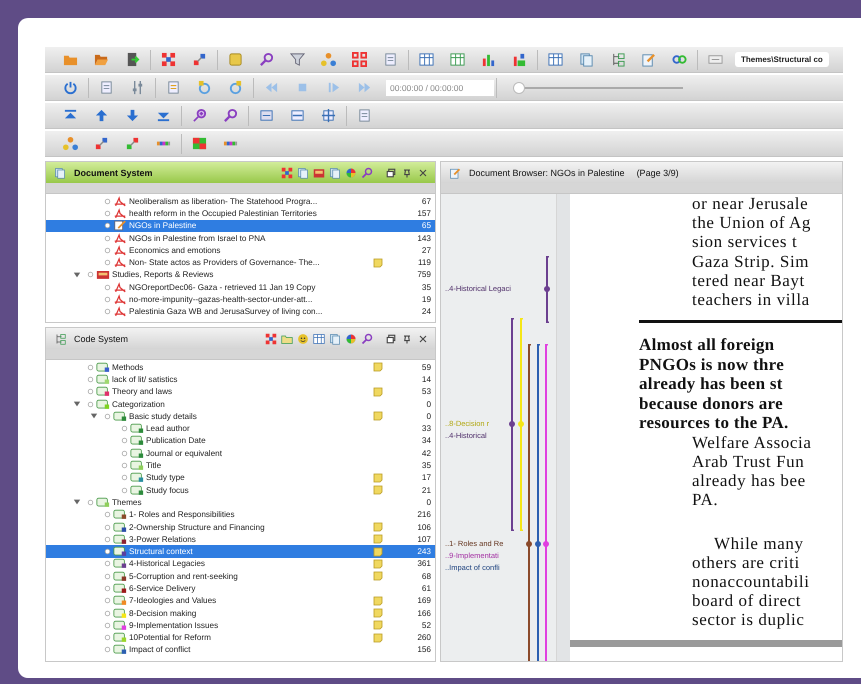 This screenshot has height=684, width=861. Describe the element at coordinates (240, 404) in the screenshot. I see `code-row: Categorization 0` at that location.